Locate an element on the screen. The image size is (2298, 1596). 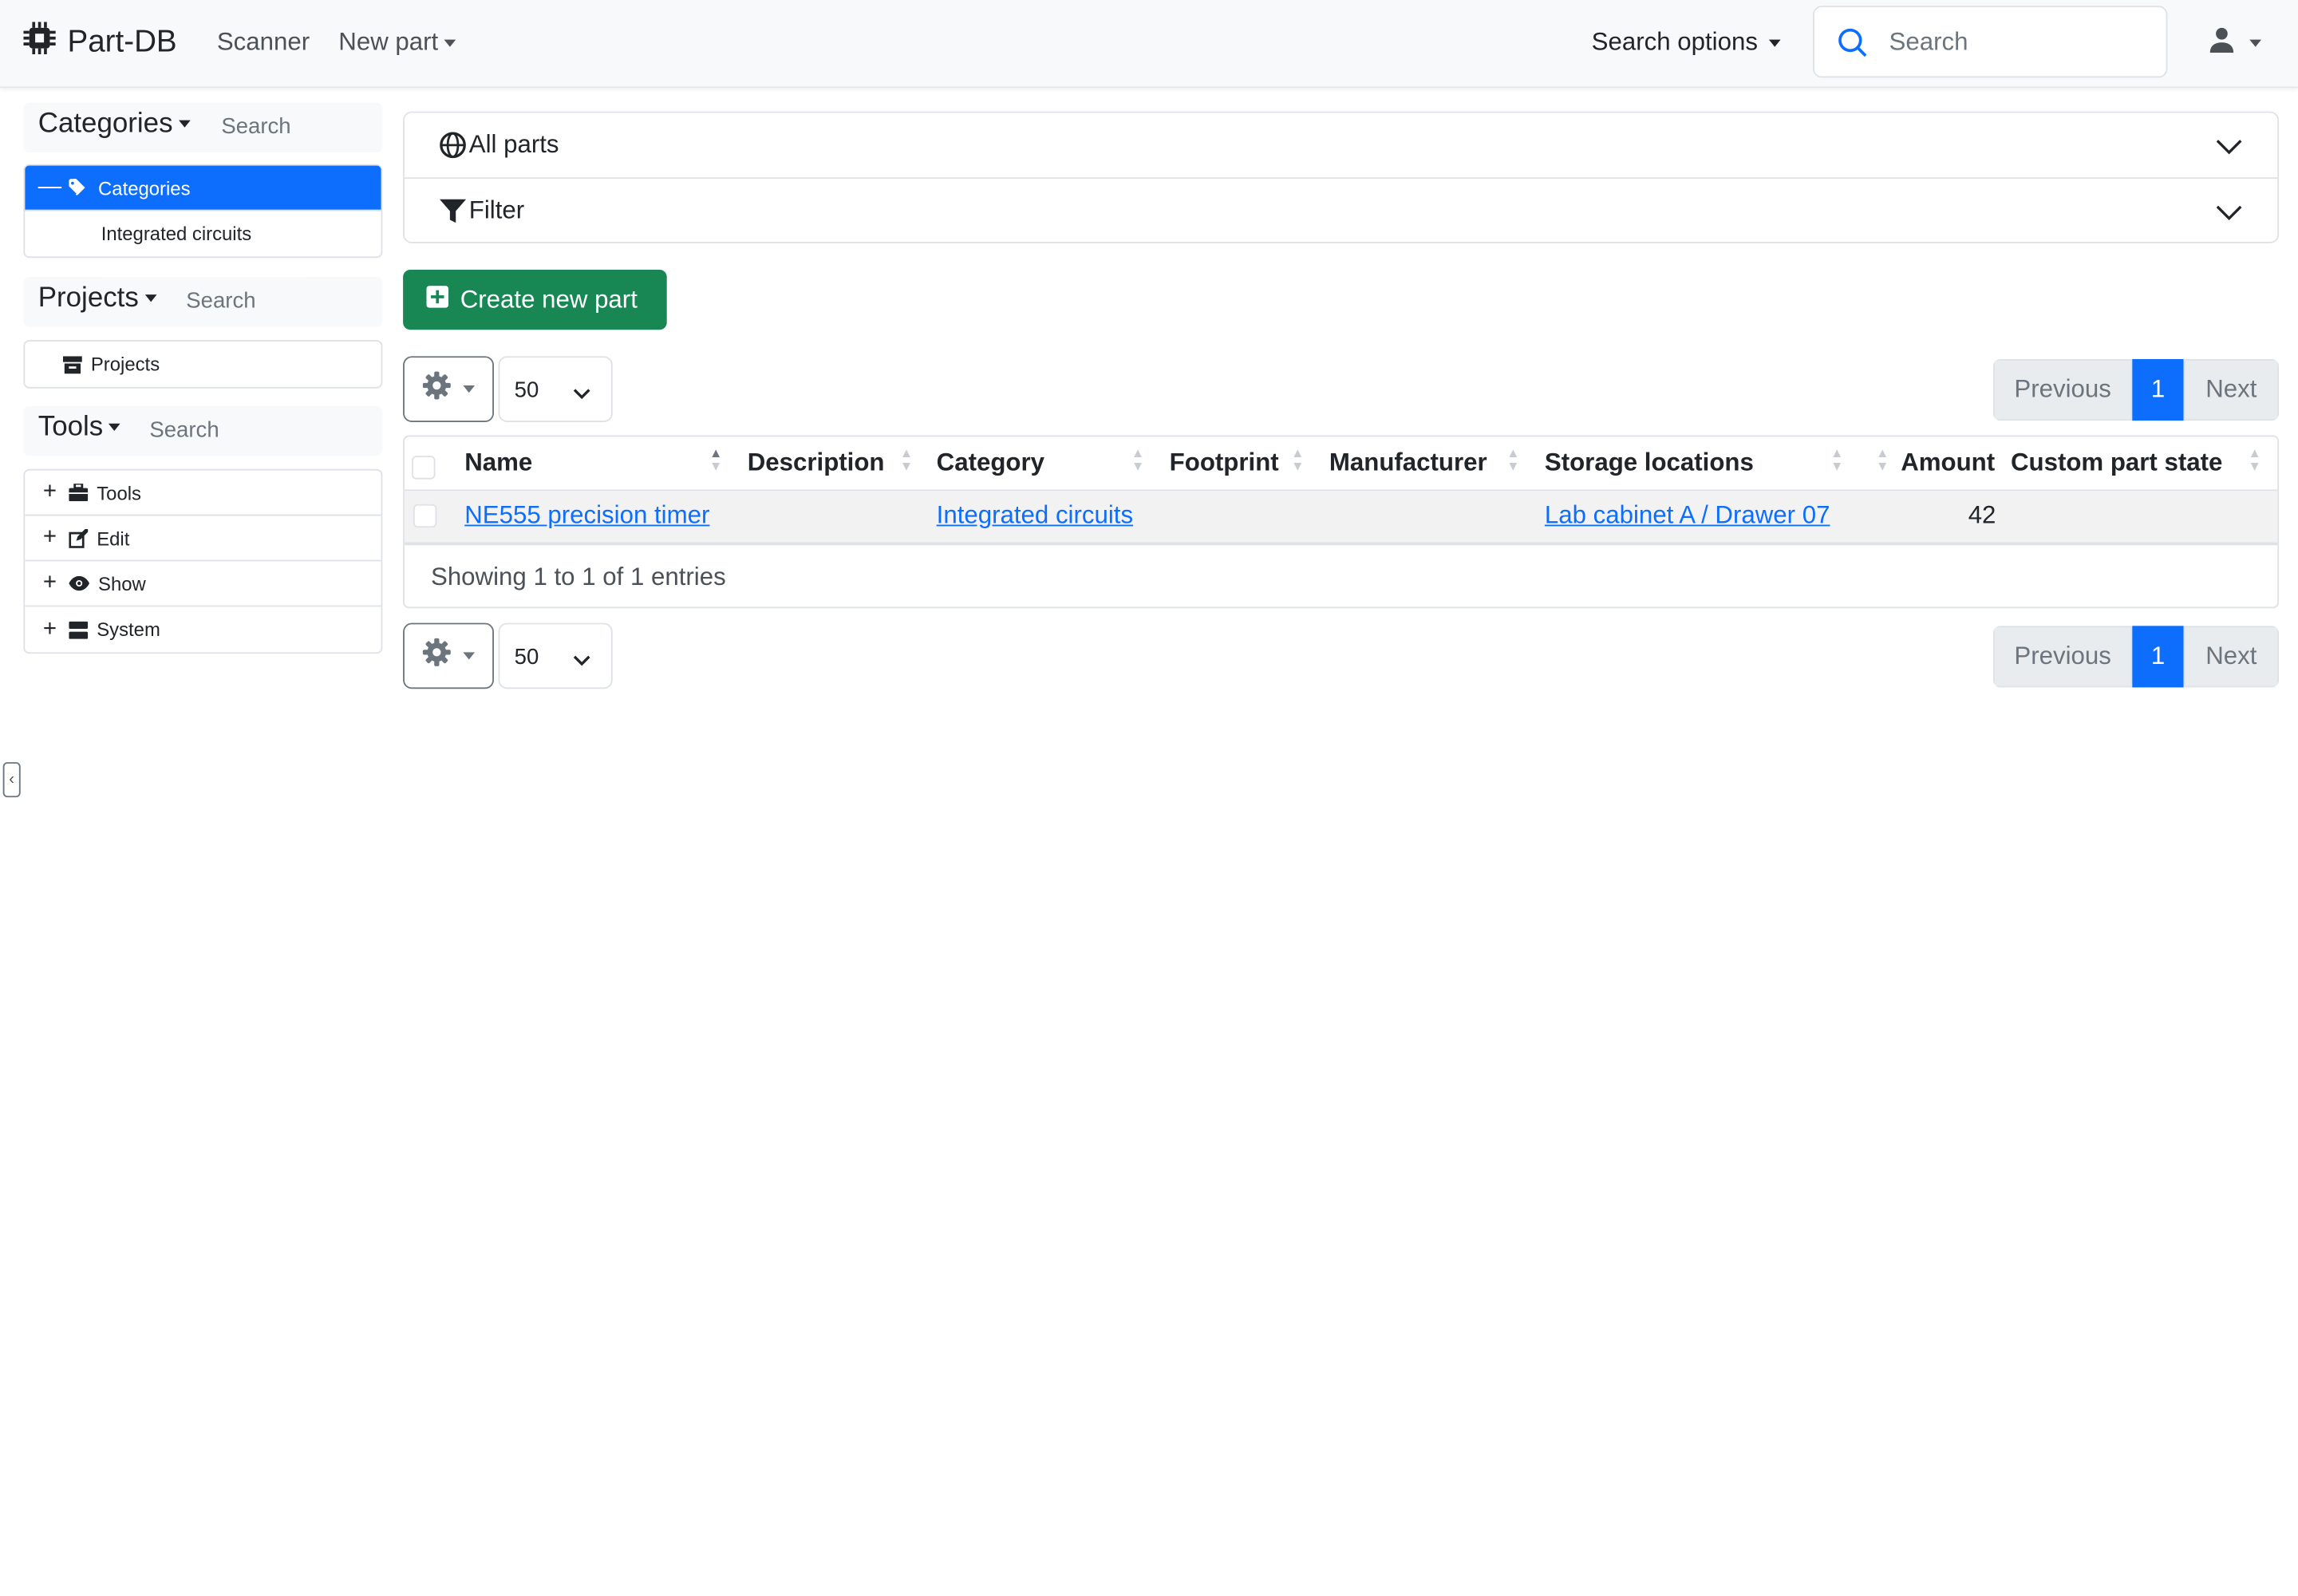
tree-item-projects: Projects is located at coordinates (203, 364).